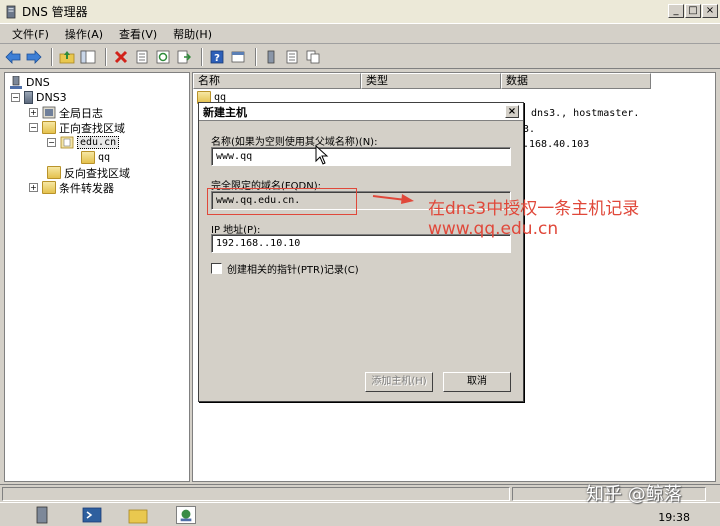 The width and height of the screenshot is (720, 526). What do you see at coordinates (282, 201) in the screenshot?
I see `annotation-highlight-box` at bounding box center [282, 201].